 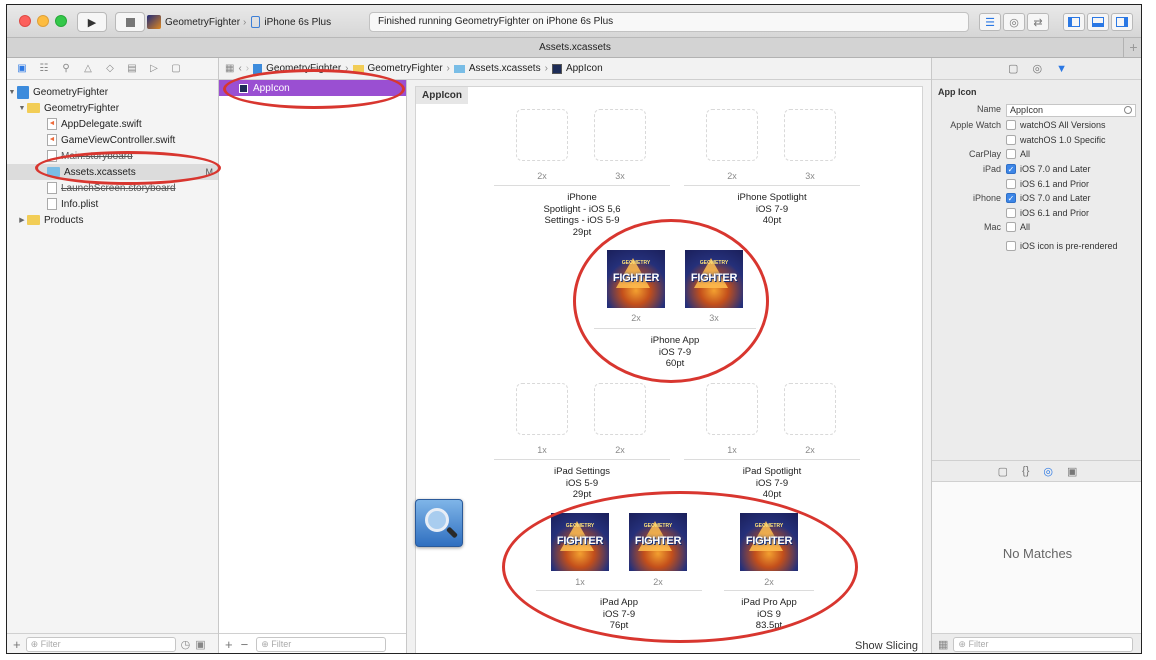 What do you see at coordinates (43, 21) in the screenshot?
I see `minimize-window-button` at bounding box center [43, 21].